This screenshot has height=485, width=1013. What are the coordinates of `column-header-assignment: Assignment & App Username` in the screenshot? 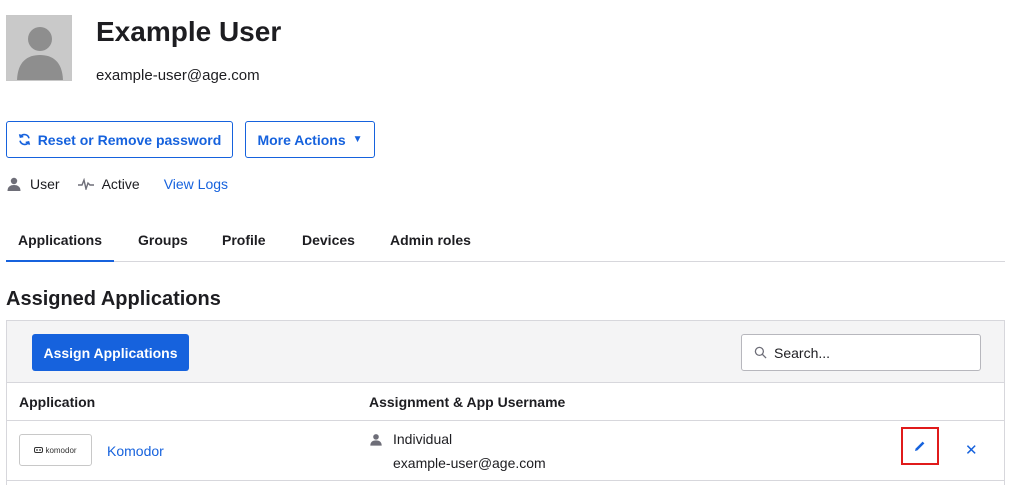 It's located at (467, 402).